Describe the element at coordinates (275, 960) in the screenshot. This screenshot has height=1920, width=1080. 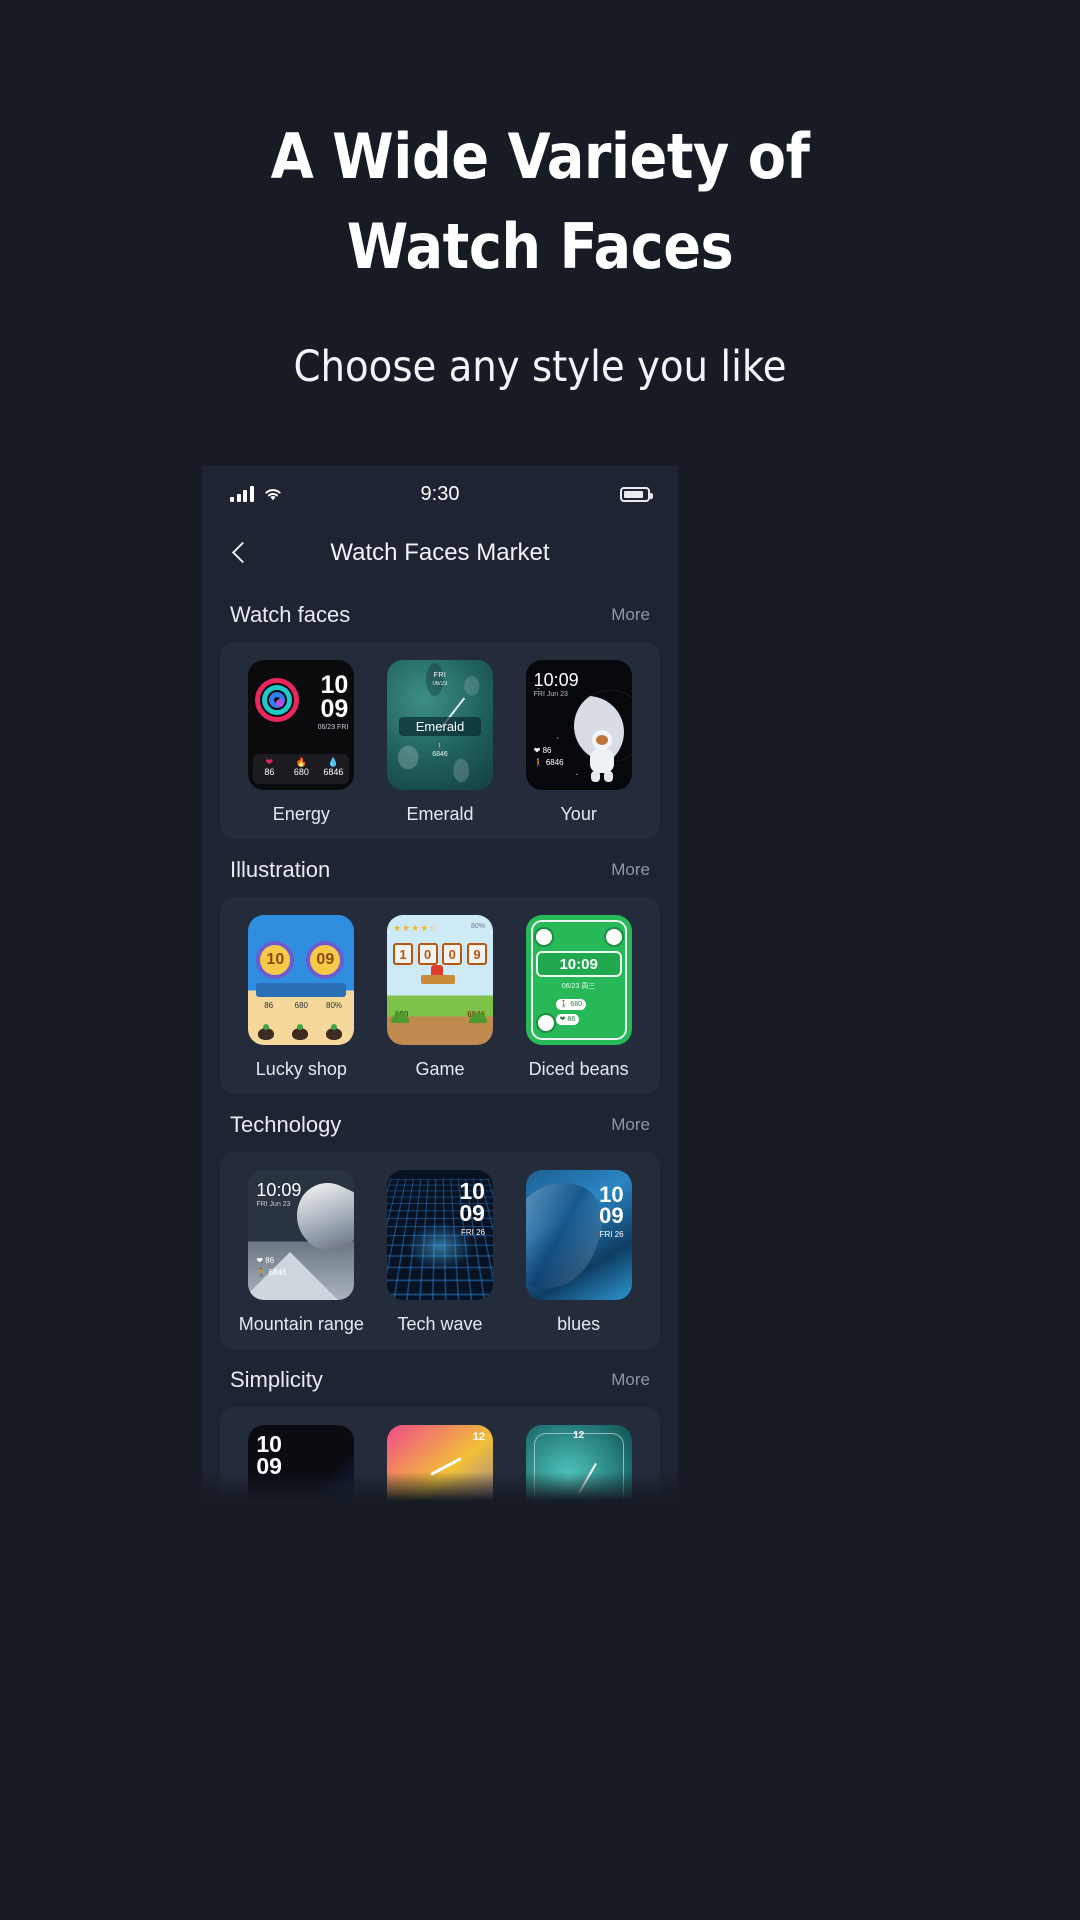
I see `thumb-hour: 10` at that location.